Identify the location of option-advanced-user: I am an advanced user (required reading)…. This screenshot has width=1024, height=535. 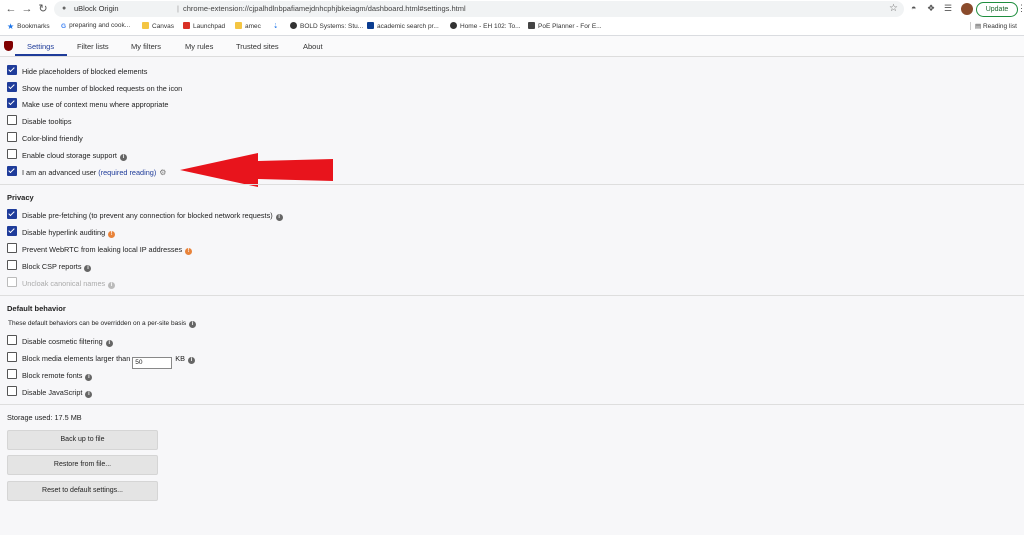
(86, 172).